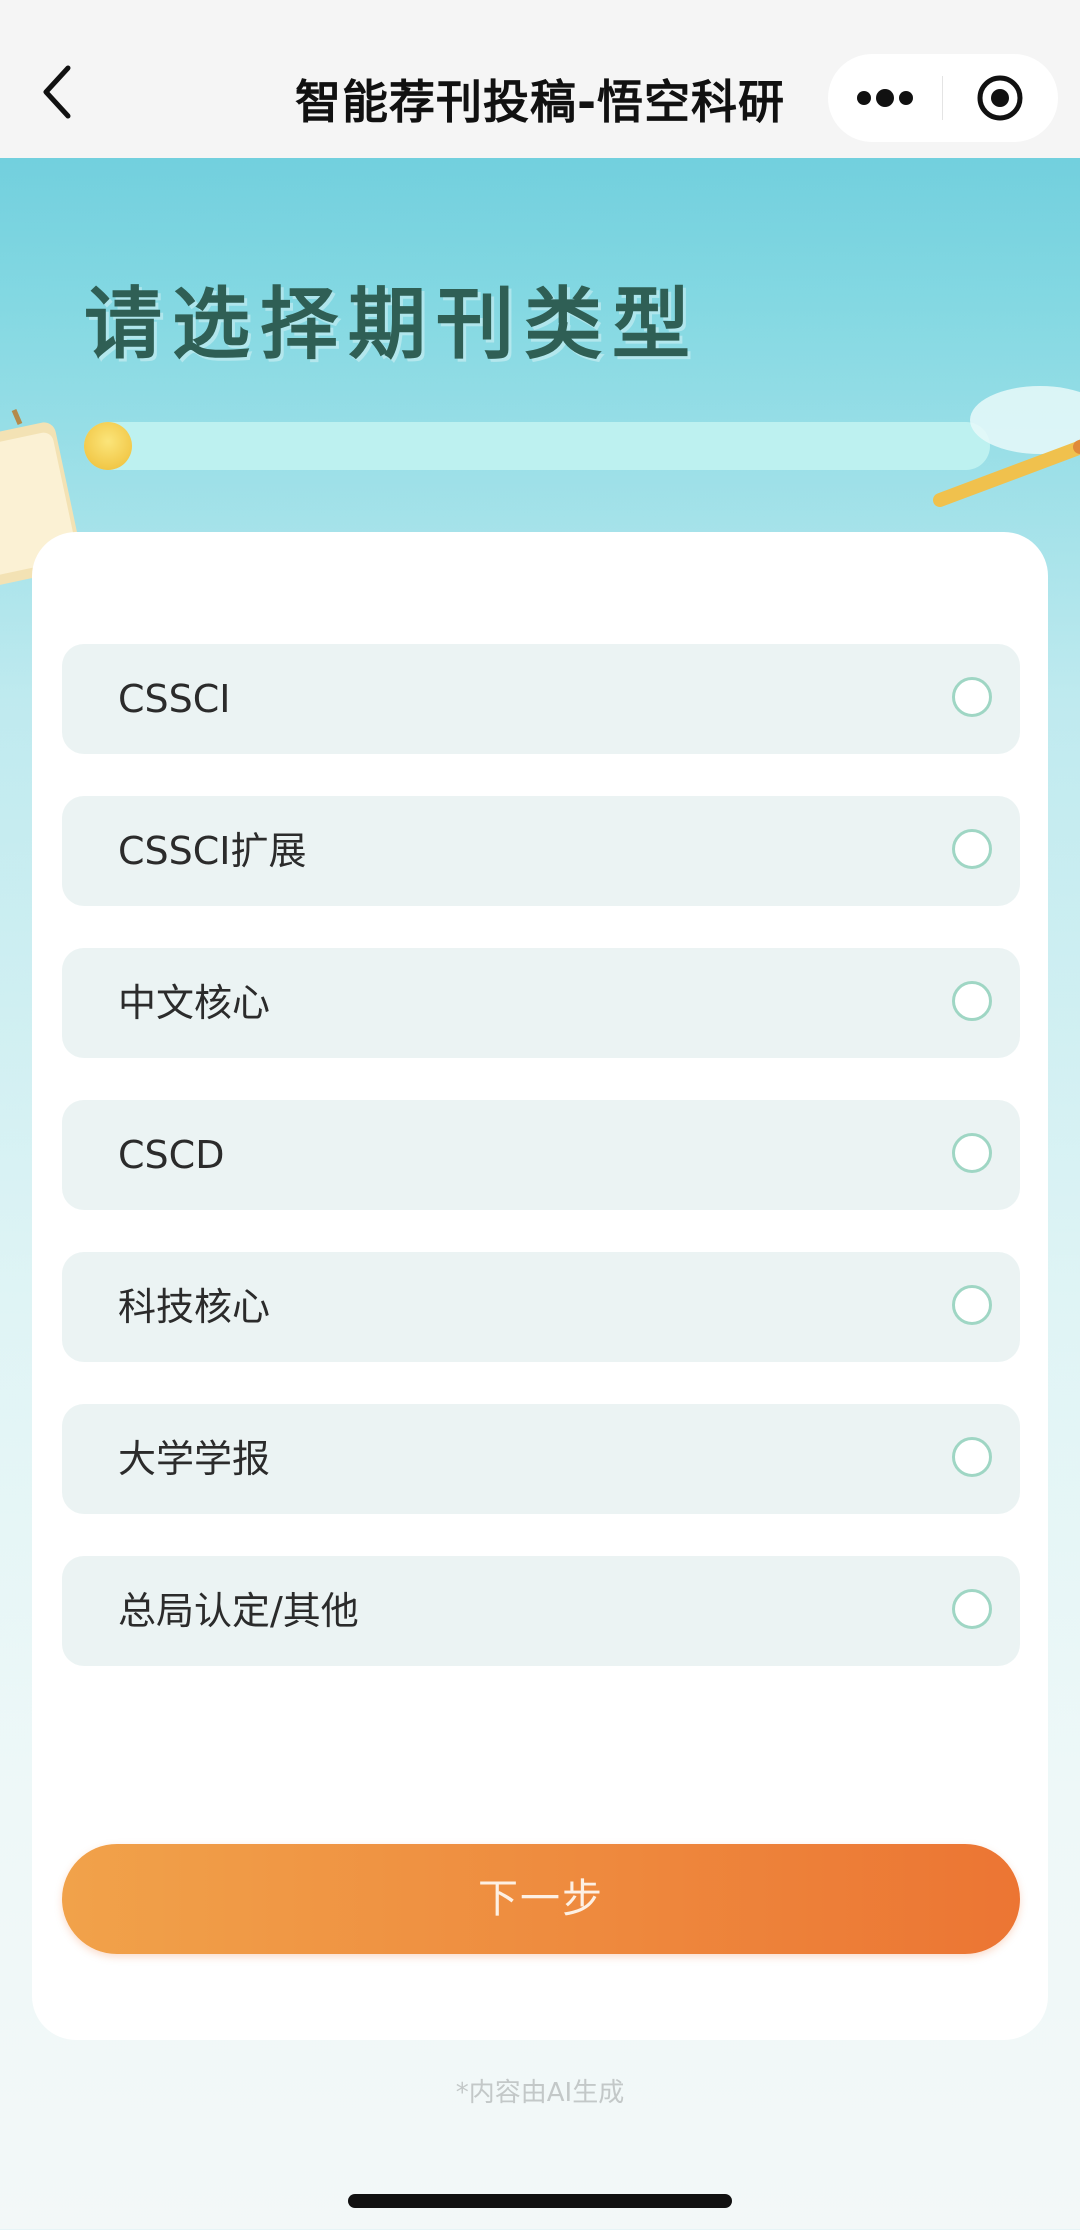  I want to click on option-label: 大学学报, so click(194, 1459).